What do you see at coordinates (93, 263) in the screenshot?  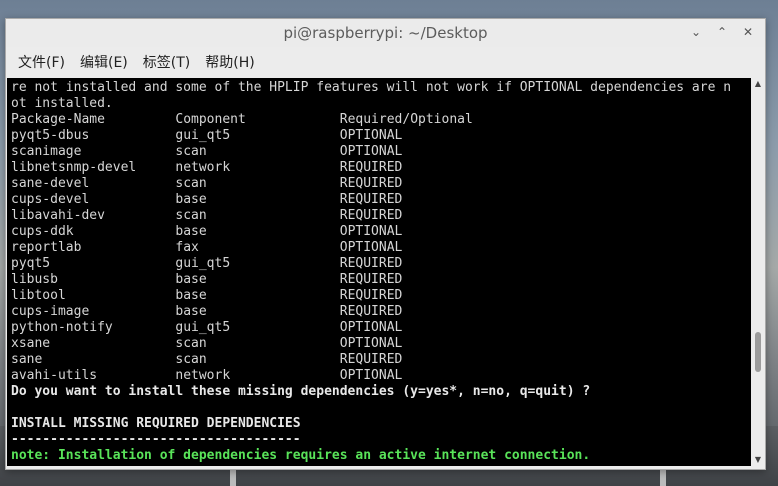 I see `row-name: pyqt5` at bounding box center [93, 263].